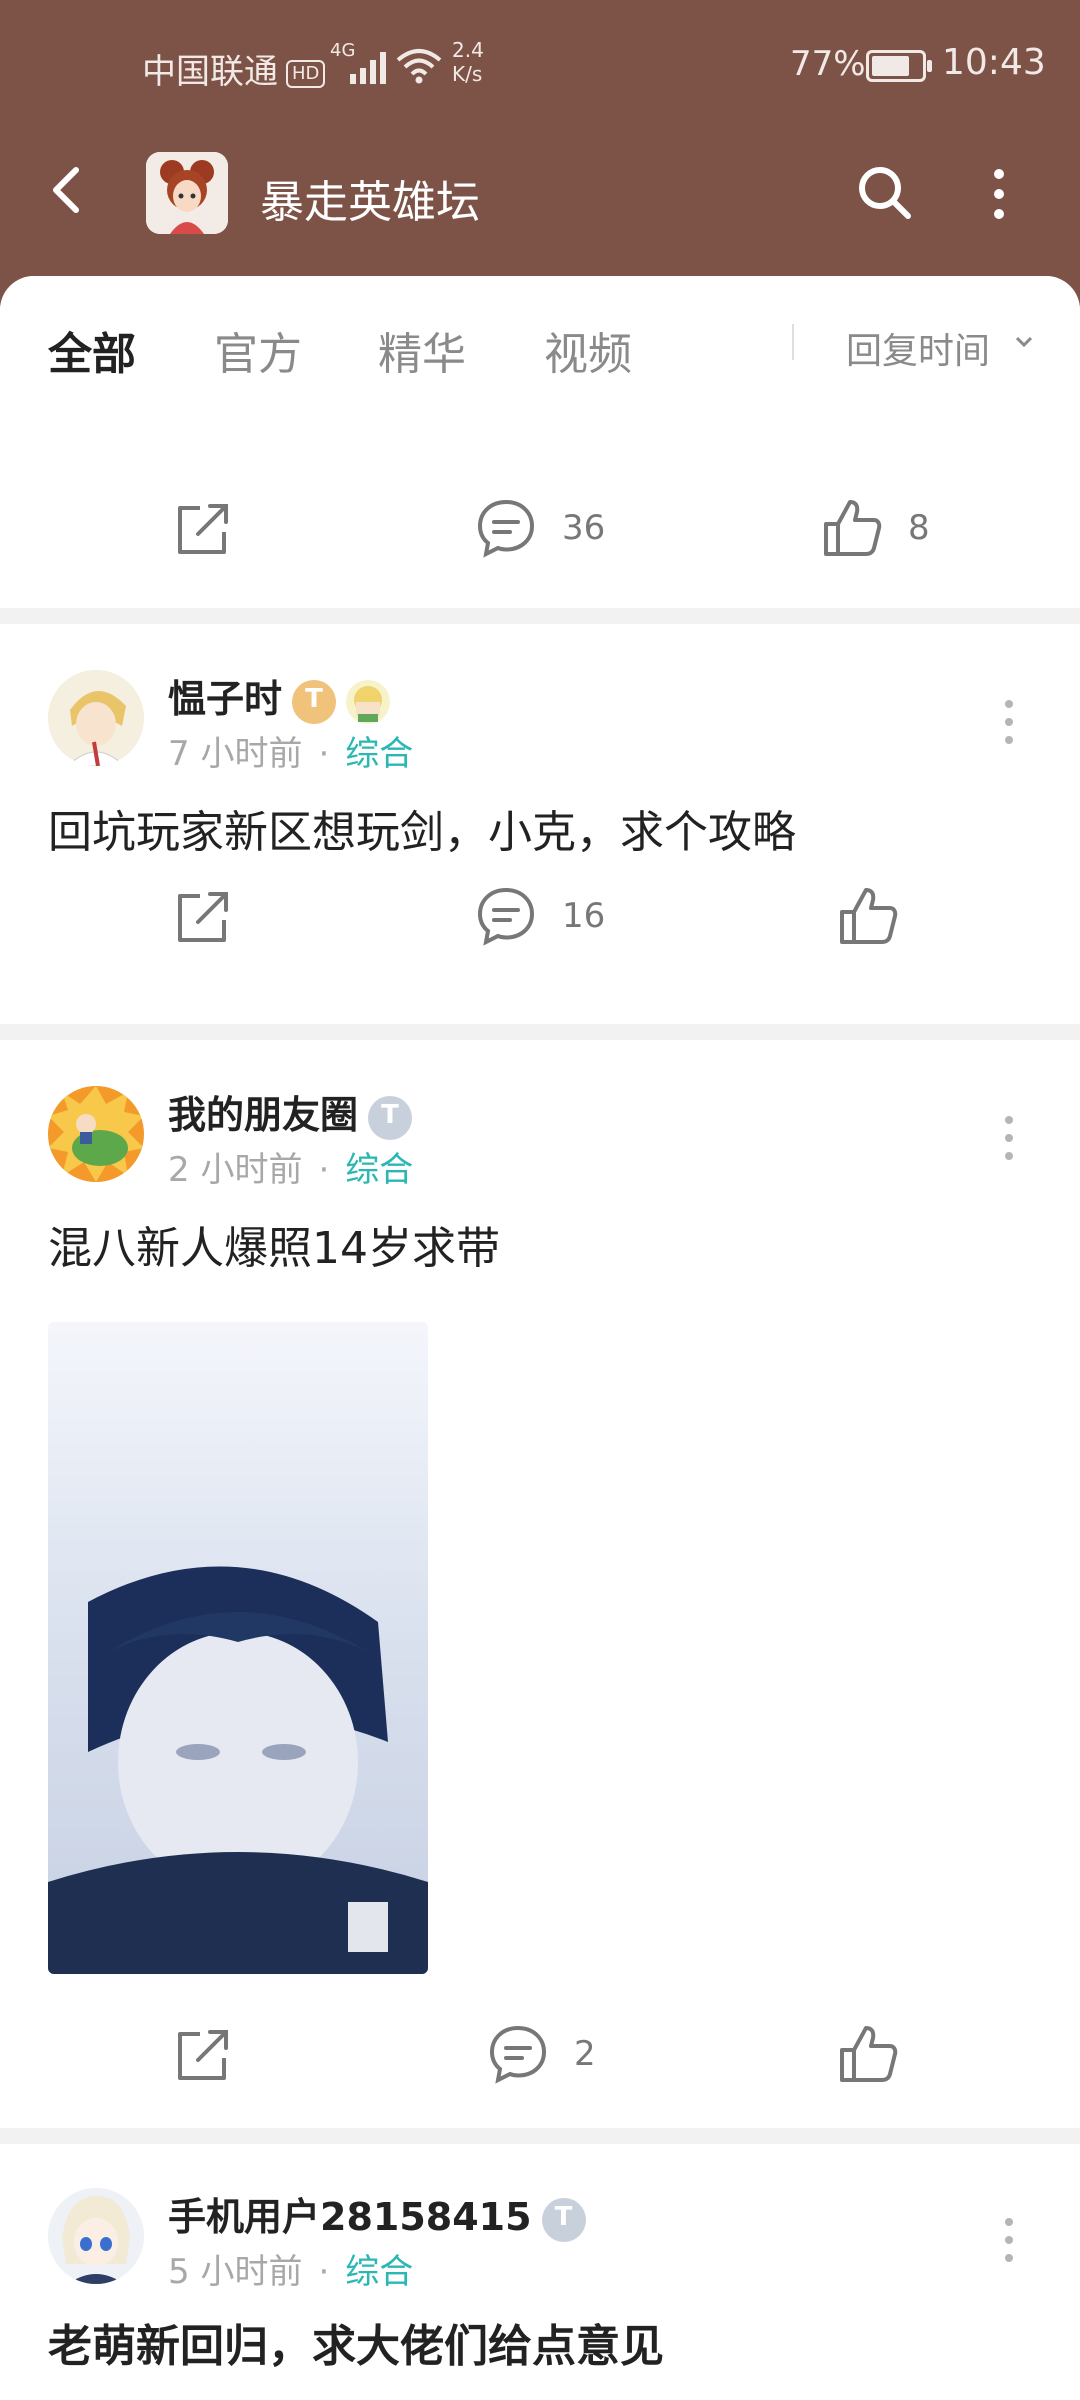 Image resolution: width=1080 pixels, height=2400 pixels. What do you see at coordinates (793, 342) in the screenshot?
I see `tab-divider` at bounding box center [793, 342].